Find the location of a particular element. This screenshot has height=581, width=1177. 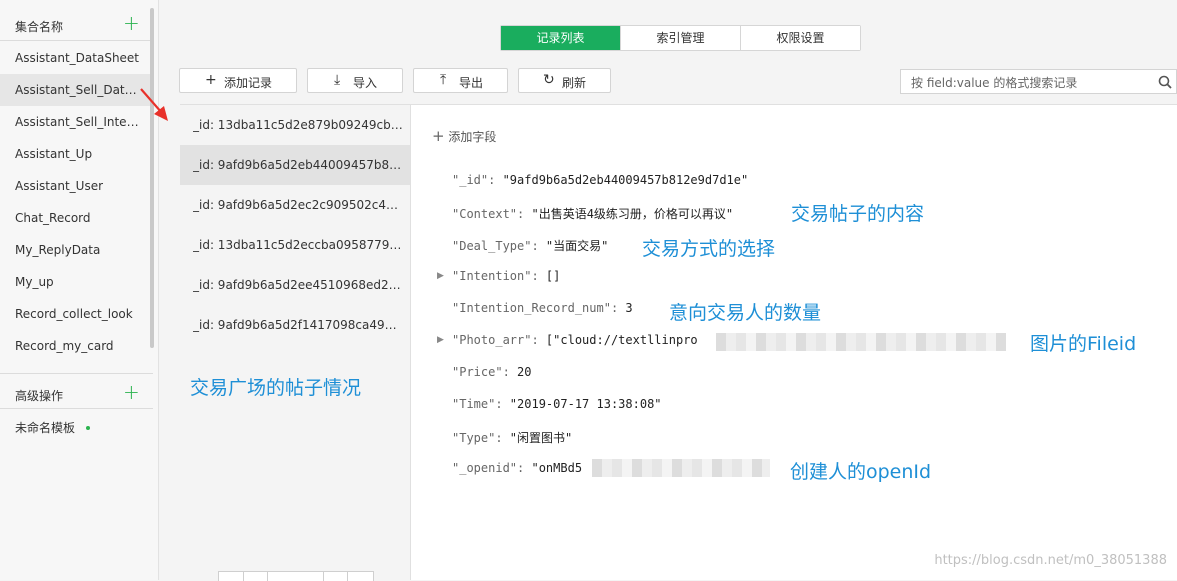

field-photo-arr: "Photo_arr": ["cloud://textllinpro is located at coordinates (575, 340).